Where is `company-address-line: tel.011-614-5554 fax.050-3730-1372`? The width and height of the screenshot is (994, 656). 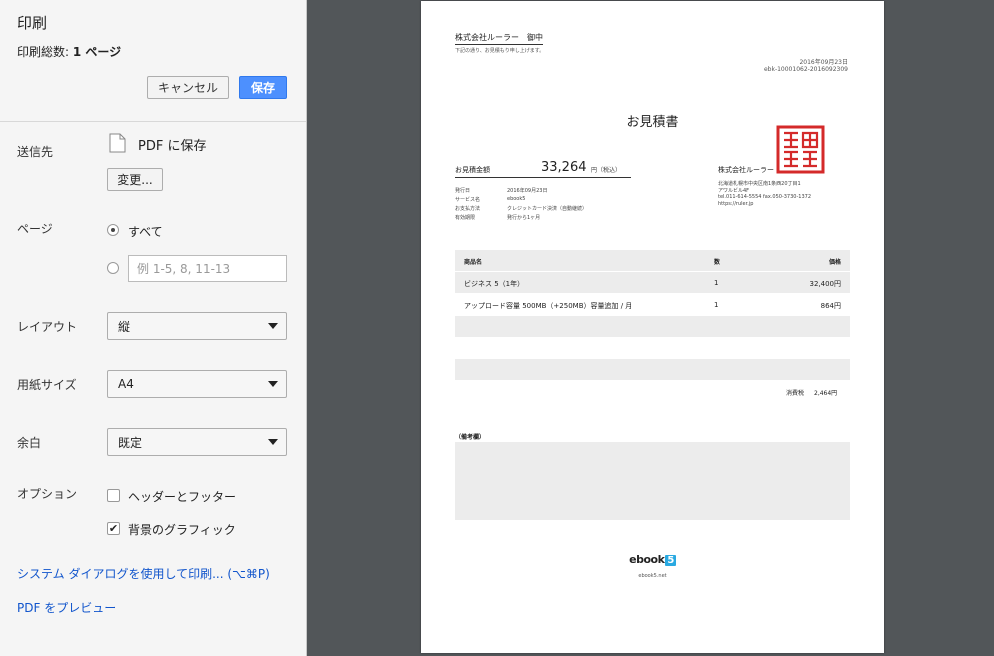 company-address-line: tel.011-614-5554 fax.050-3730-1372 is located at coordinates (764, 197).